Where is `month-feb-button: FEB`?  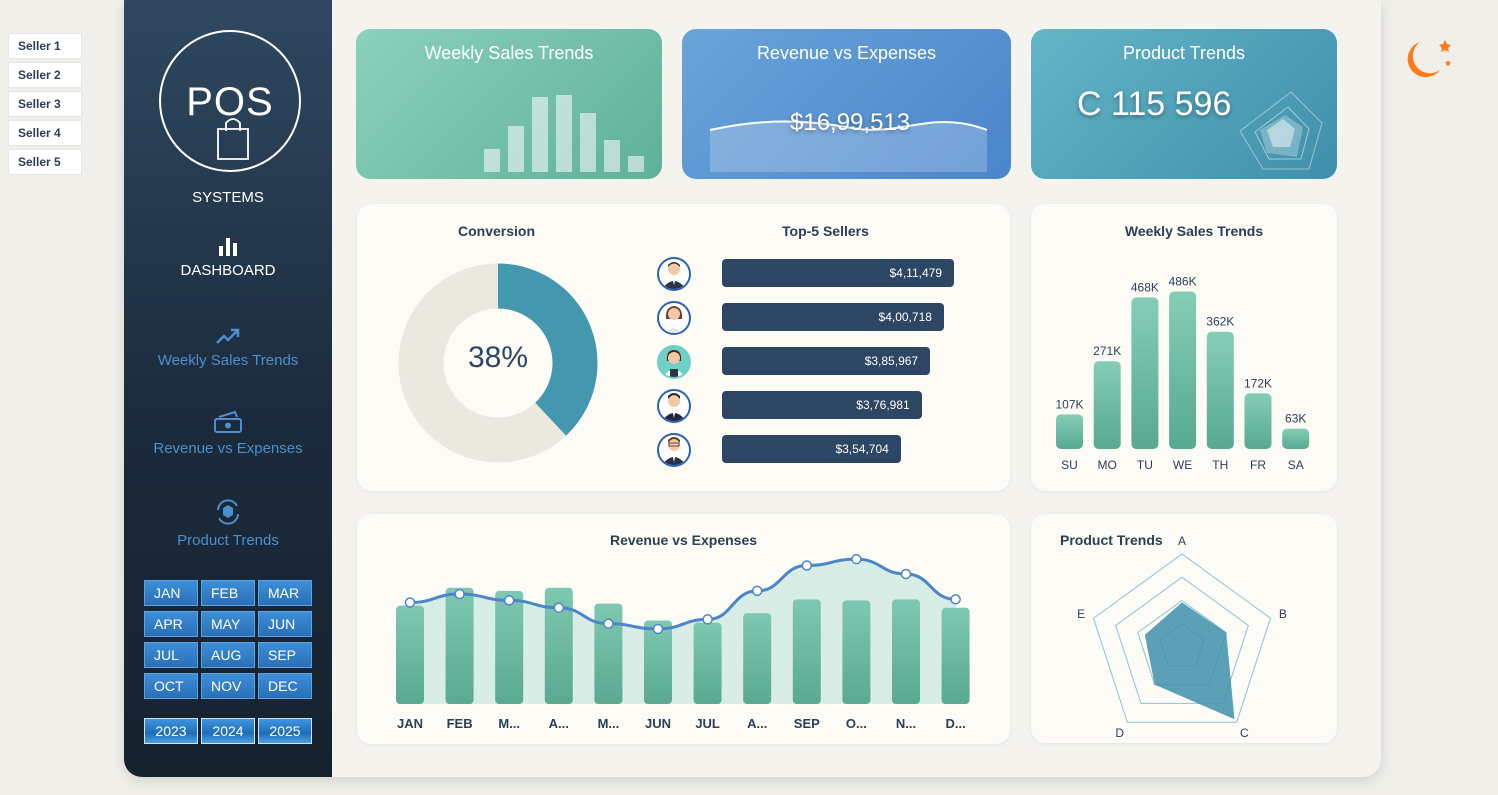 month-feb-button: FEB is located at coordinates (228, 593).